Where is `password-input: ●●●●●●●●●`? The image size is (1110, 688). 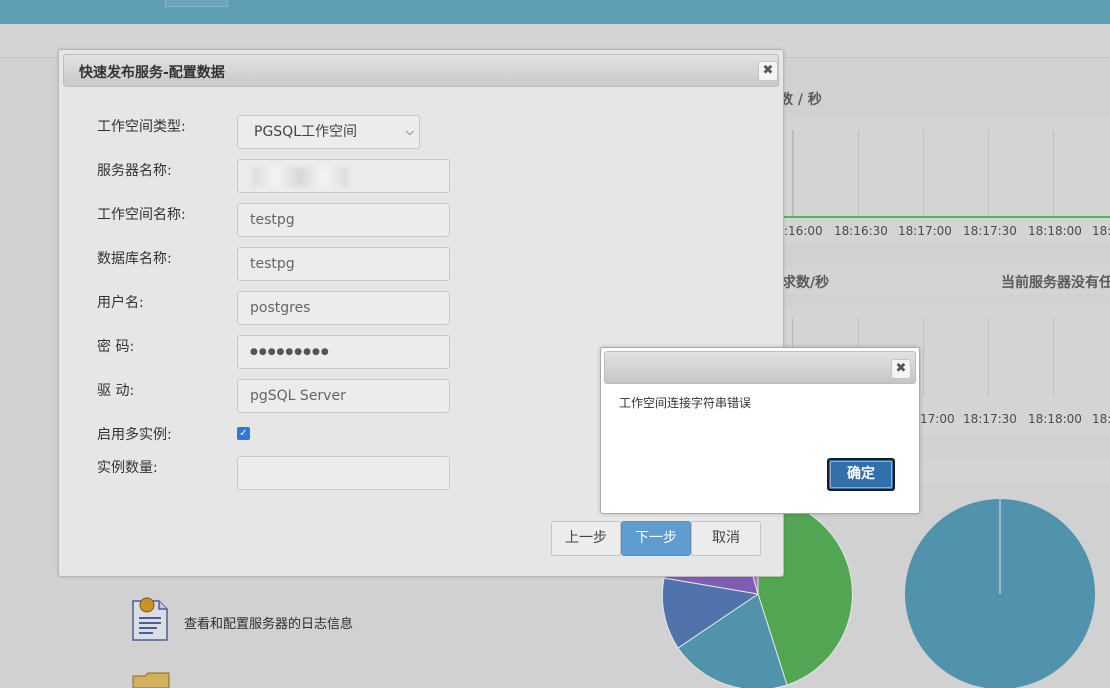
password-input: ●●●●●●●●● is located at coordinates (343, 352).